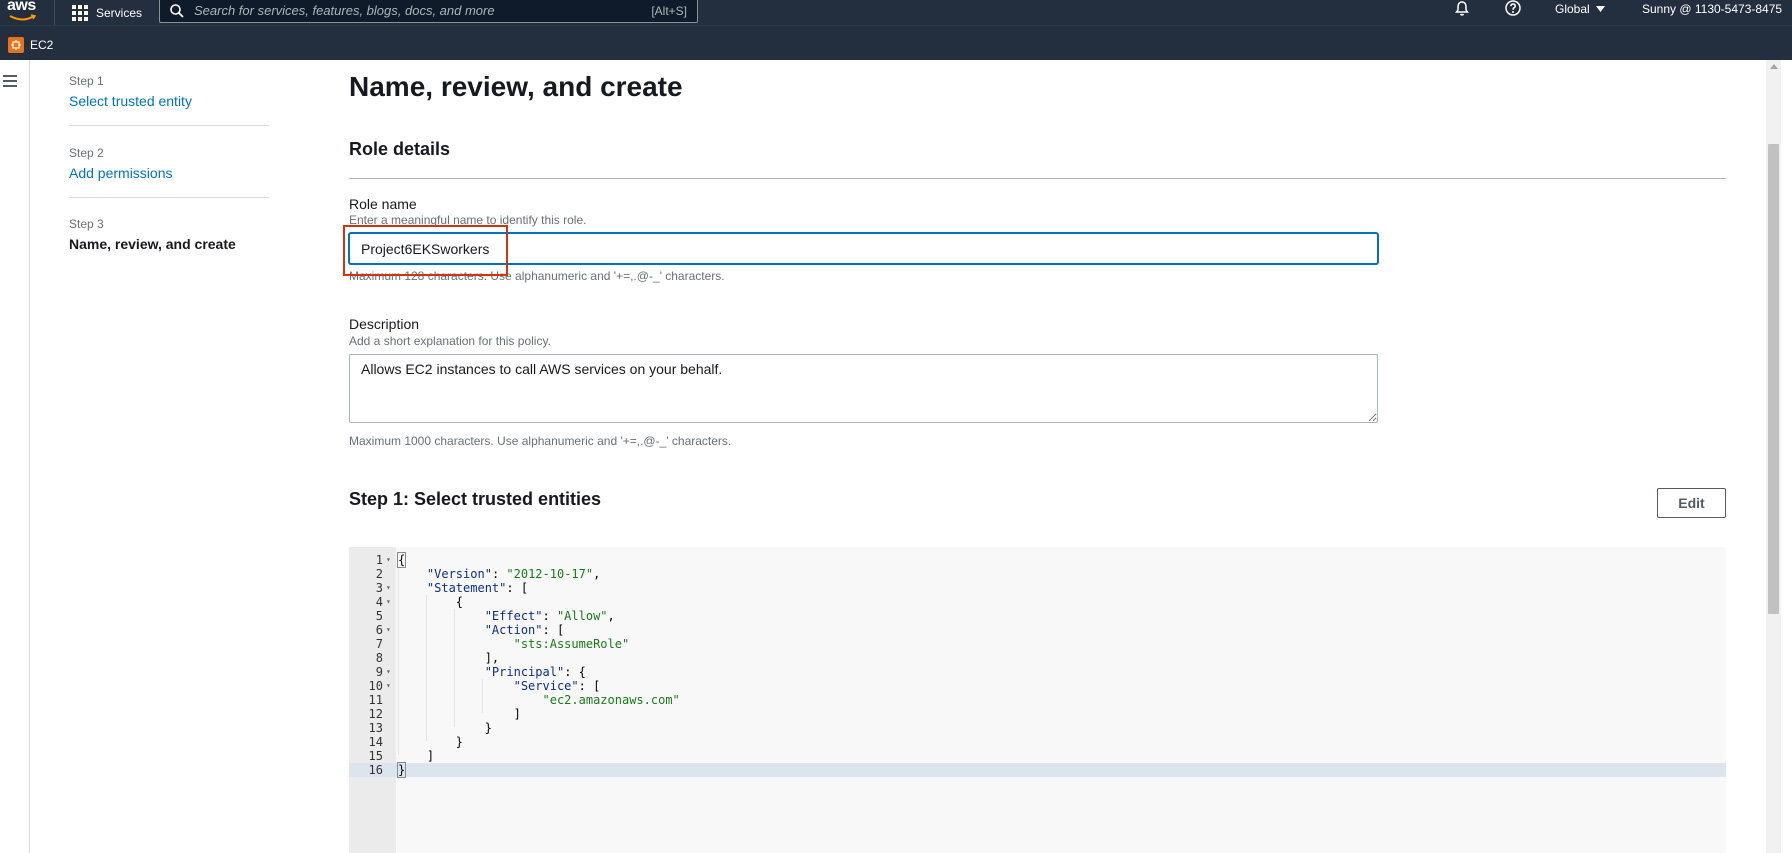 The height and width of the screenshot is (853, 1792). Describe the element at coordinates (1037, 616) in the screenshot. I see `code-line: 5 "Effect": "Allow",` at that location.